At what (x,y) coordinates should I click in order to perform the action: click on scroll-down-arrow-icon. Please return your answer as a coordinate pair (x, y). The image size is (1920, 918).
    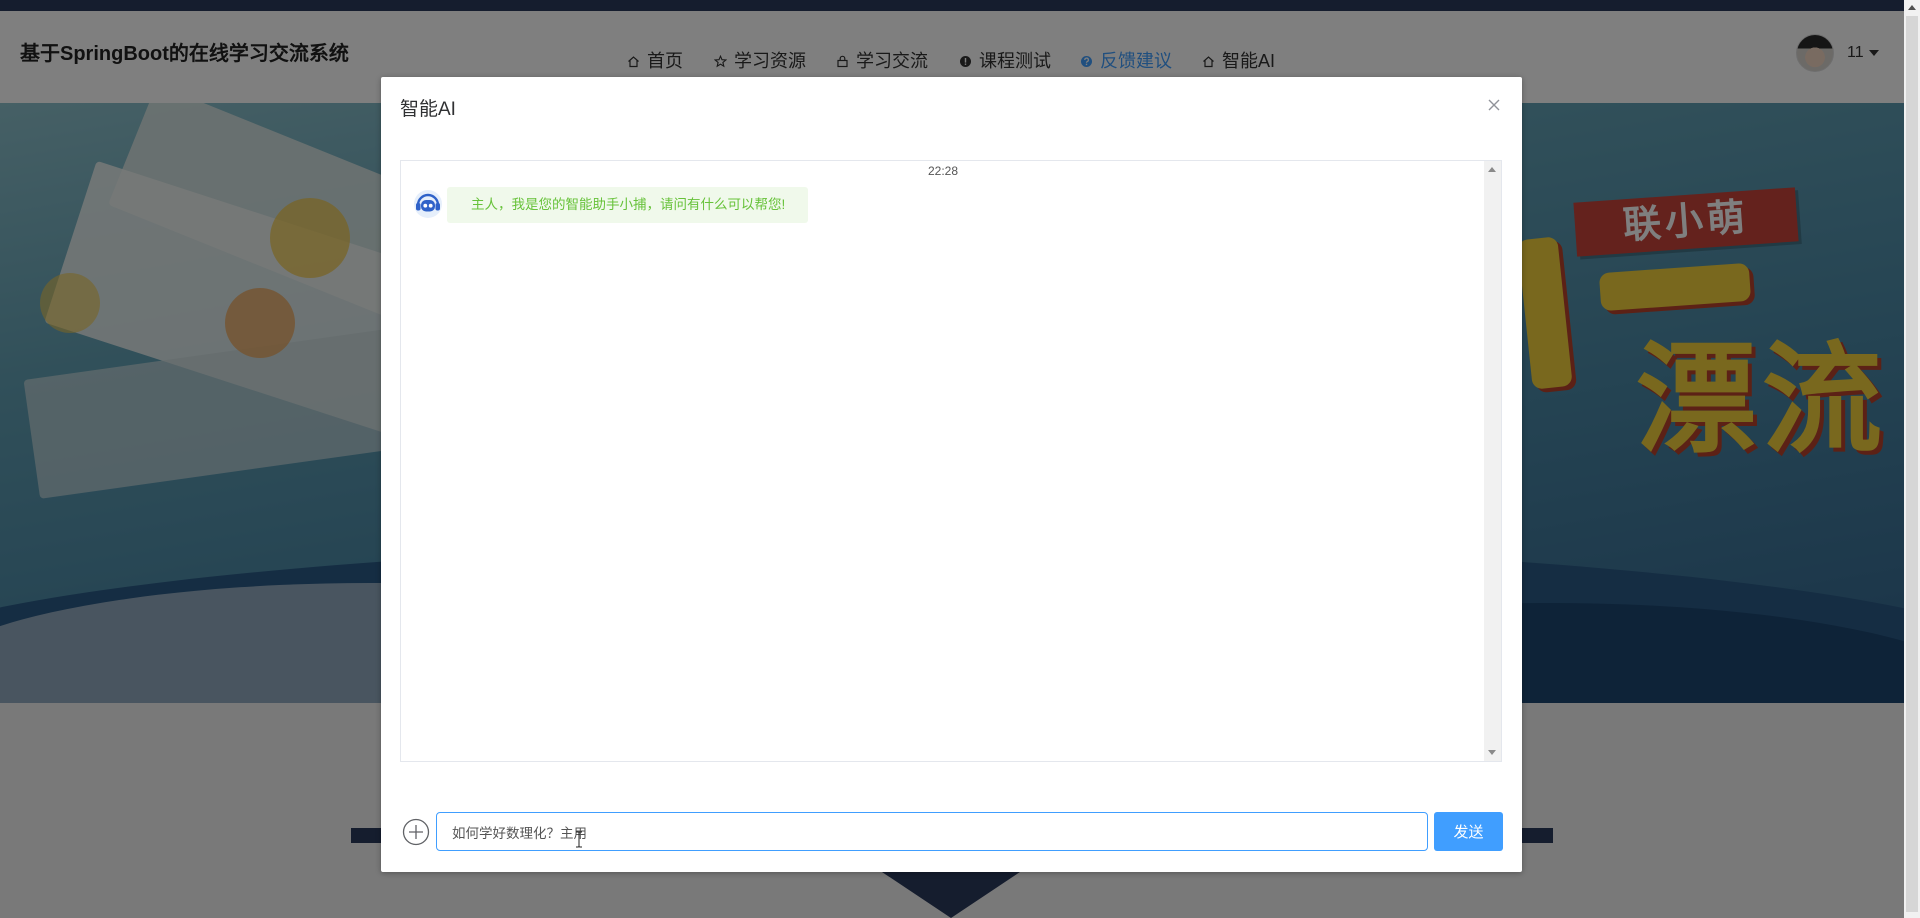
    Looking at the image, I should click on (1492, 752).